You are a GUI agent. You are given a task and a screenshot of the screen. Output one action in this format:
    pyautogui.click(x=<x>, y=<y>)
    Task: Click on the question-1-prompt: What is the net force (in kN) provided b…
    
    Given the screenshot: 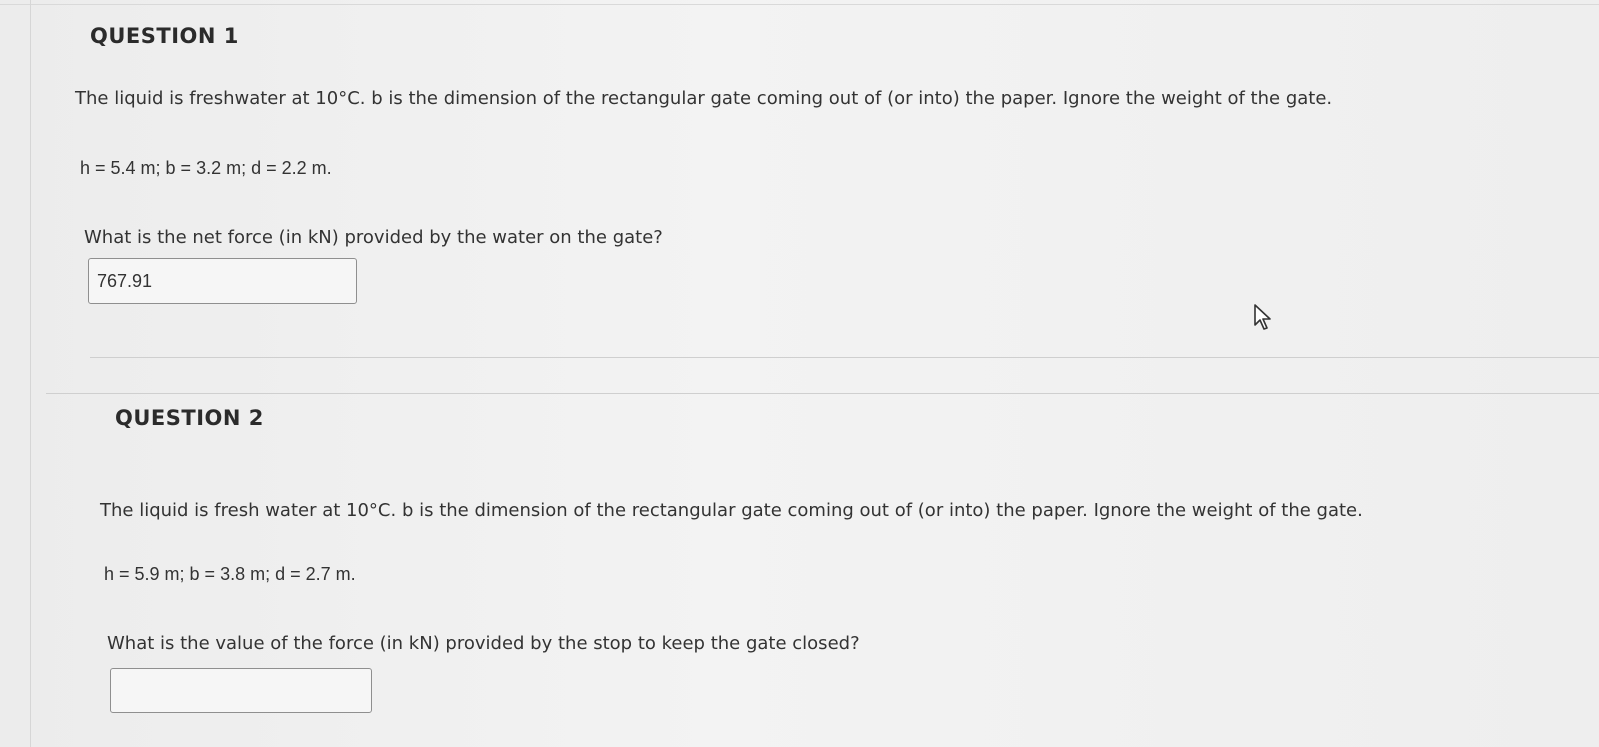 What is the action you would take?
    pyautogui.click(x=373, y=237)
    